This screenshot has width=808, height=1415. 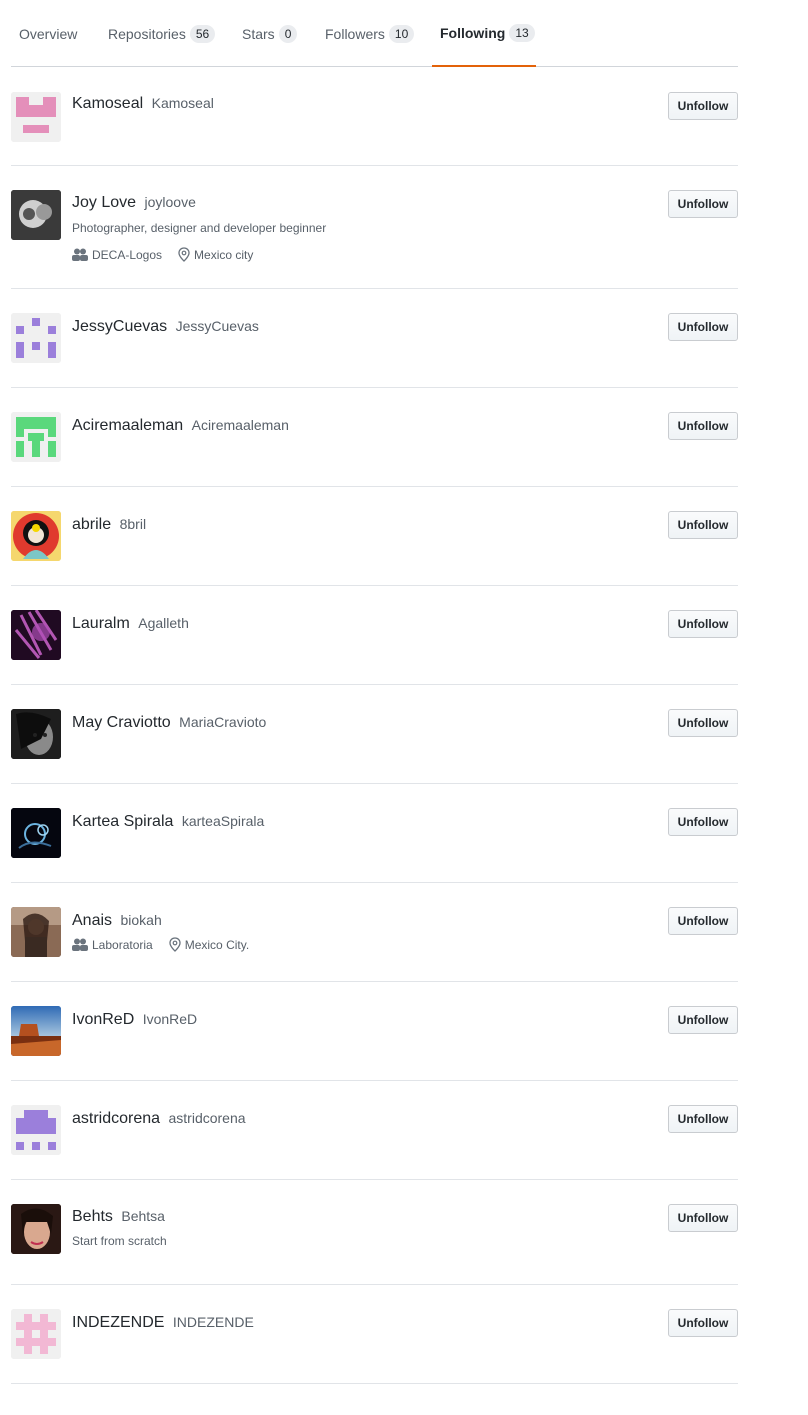 I want to click on list-item: abrile 8bril Unfollow, so click(x=374, y=536).